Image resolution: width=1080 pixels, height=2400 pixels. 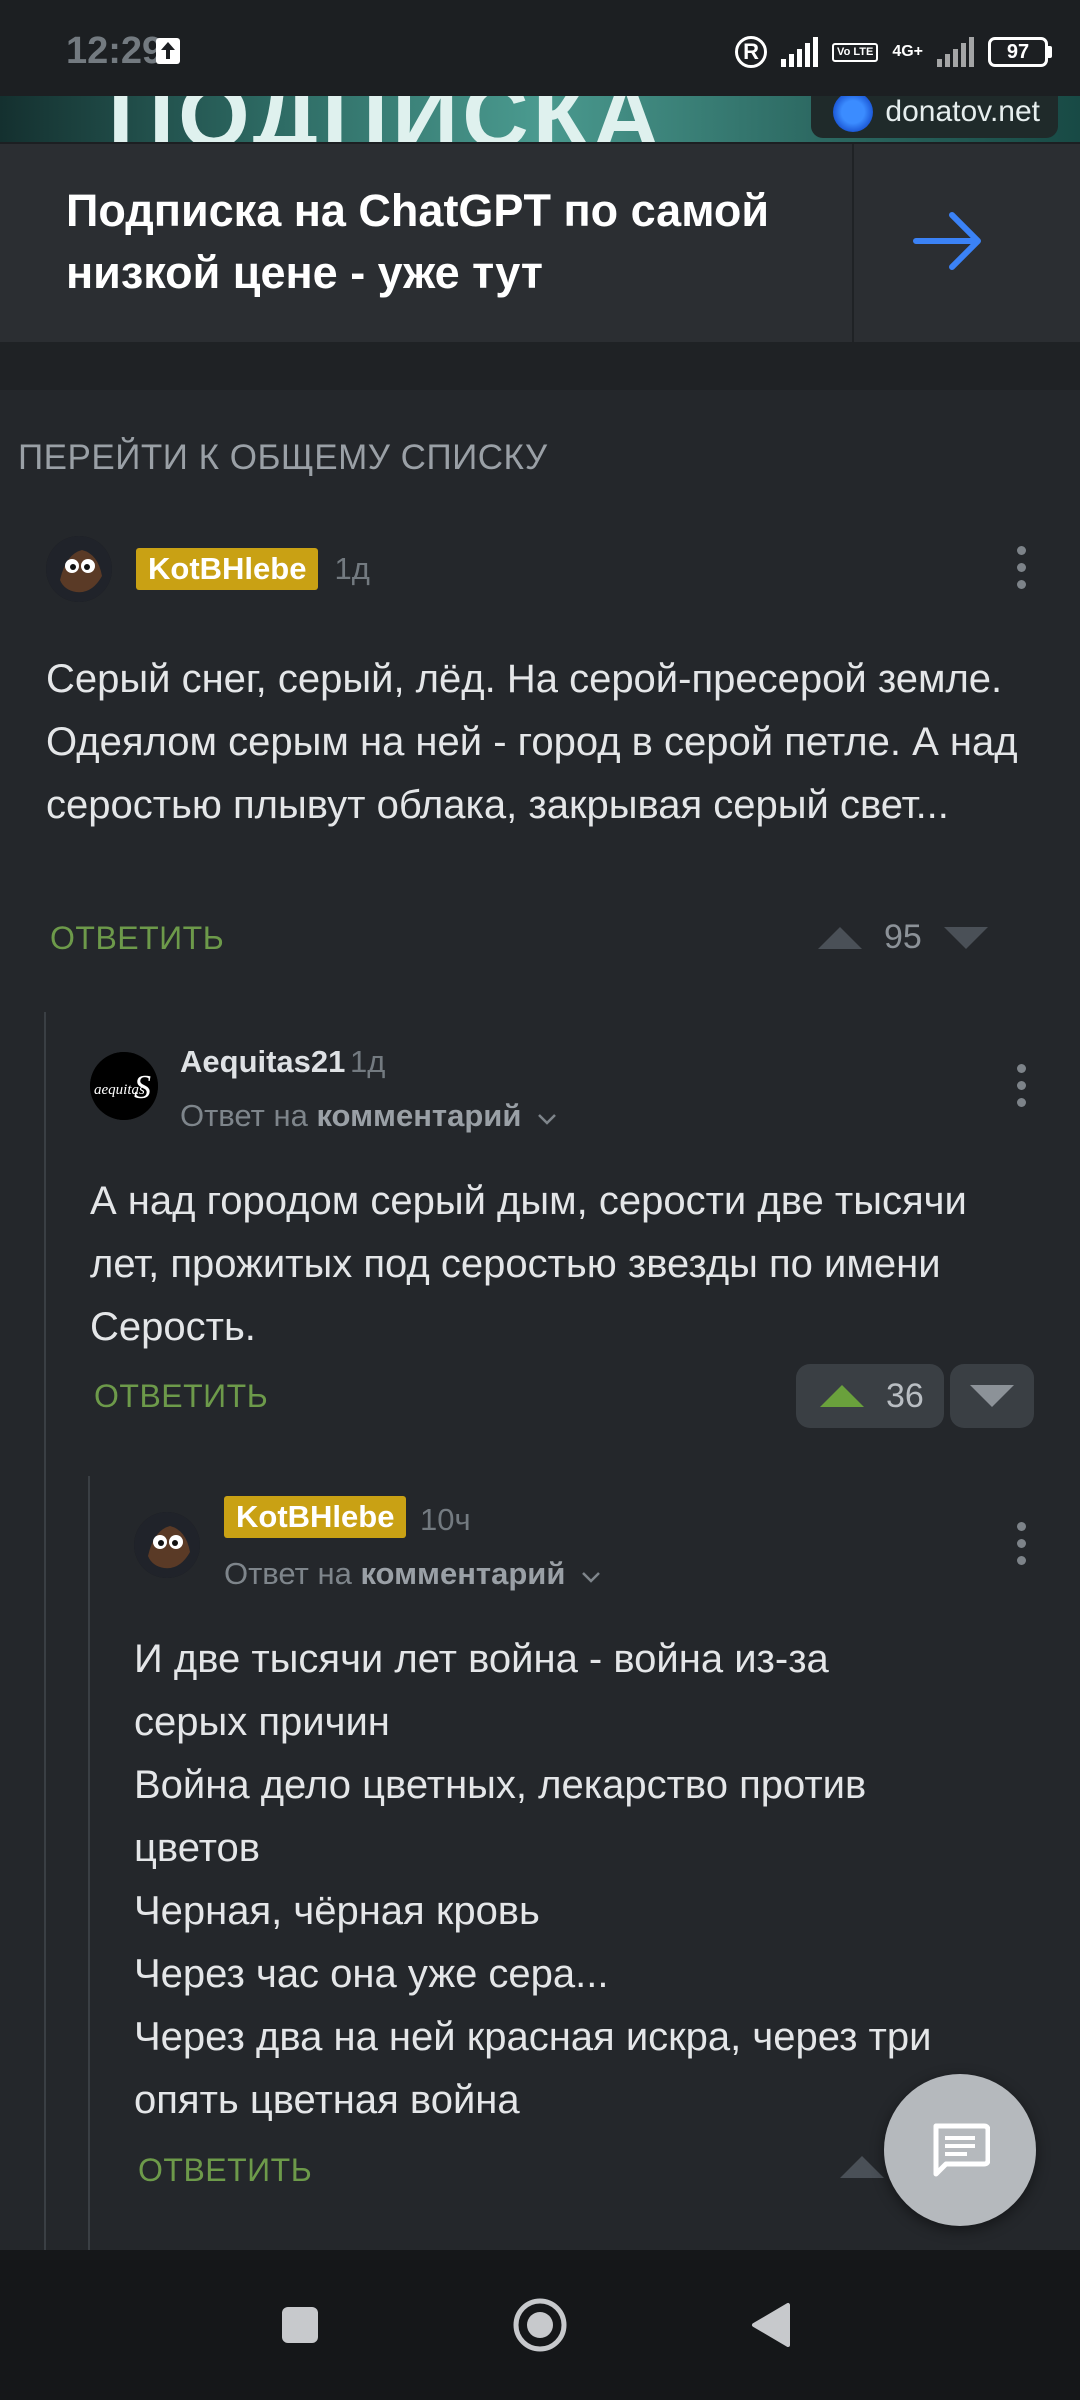 I want to click on comment-fab-button, so click(x=960, y=2150).